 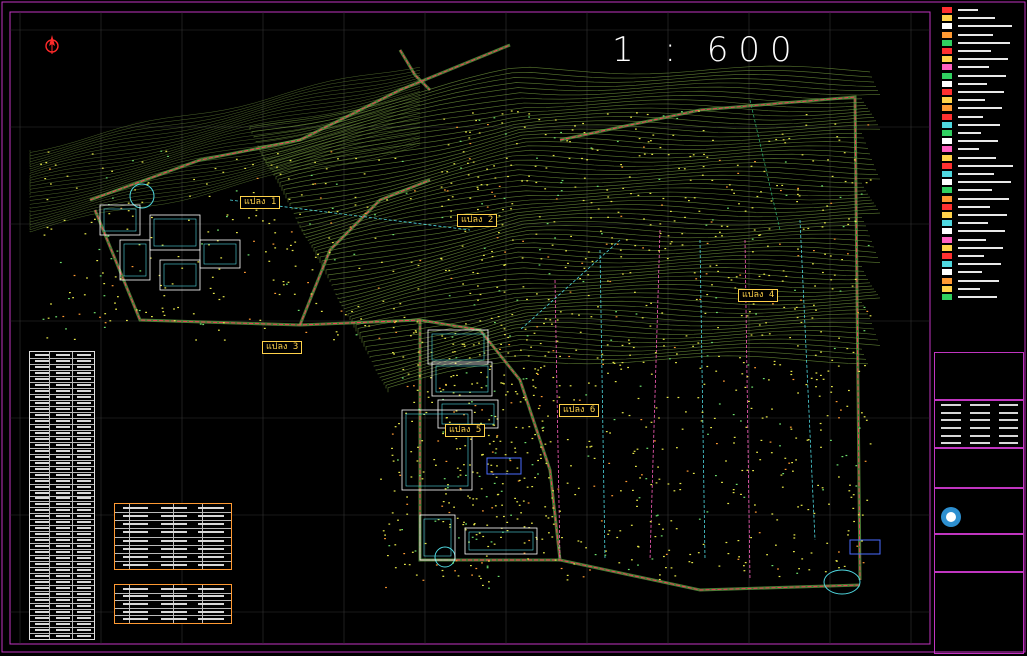 I want to click on building-inner, so click(x=462, y=379).